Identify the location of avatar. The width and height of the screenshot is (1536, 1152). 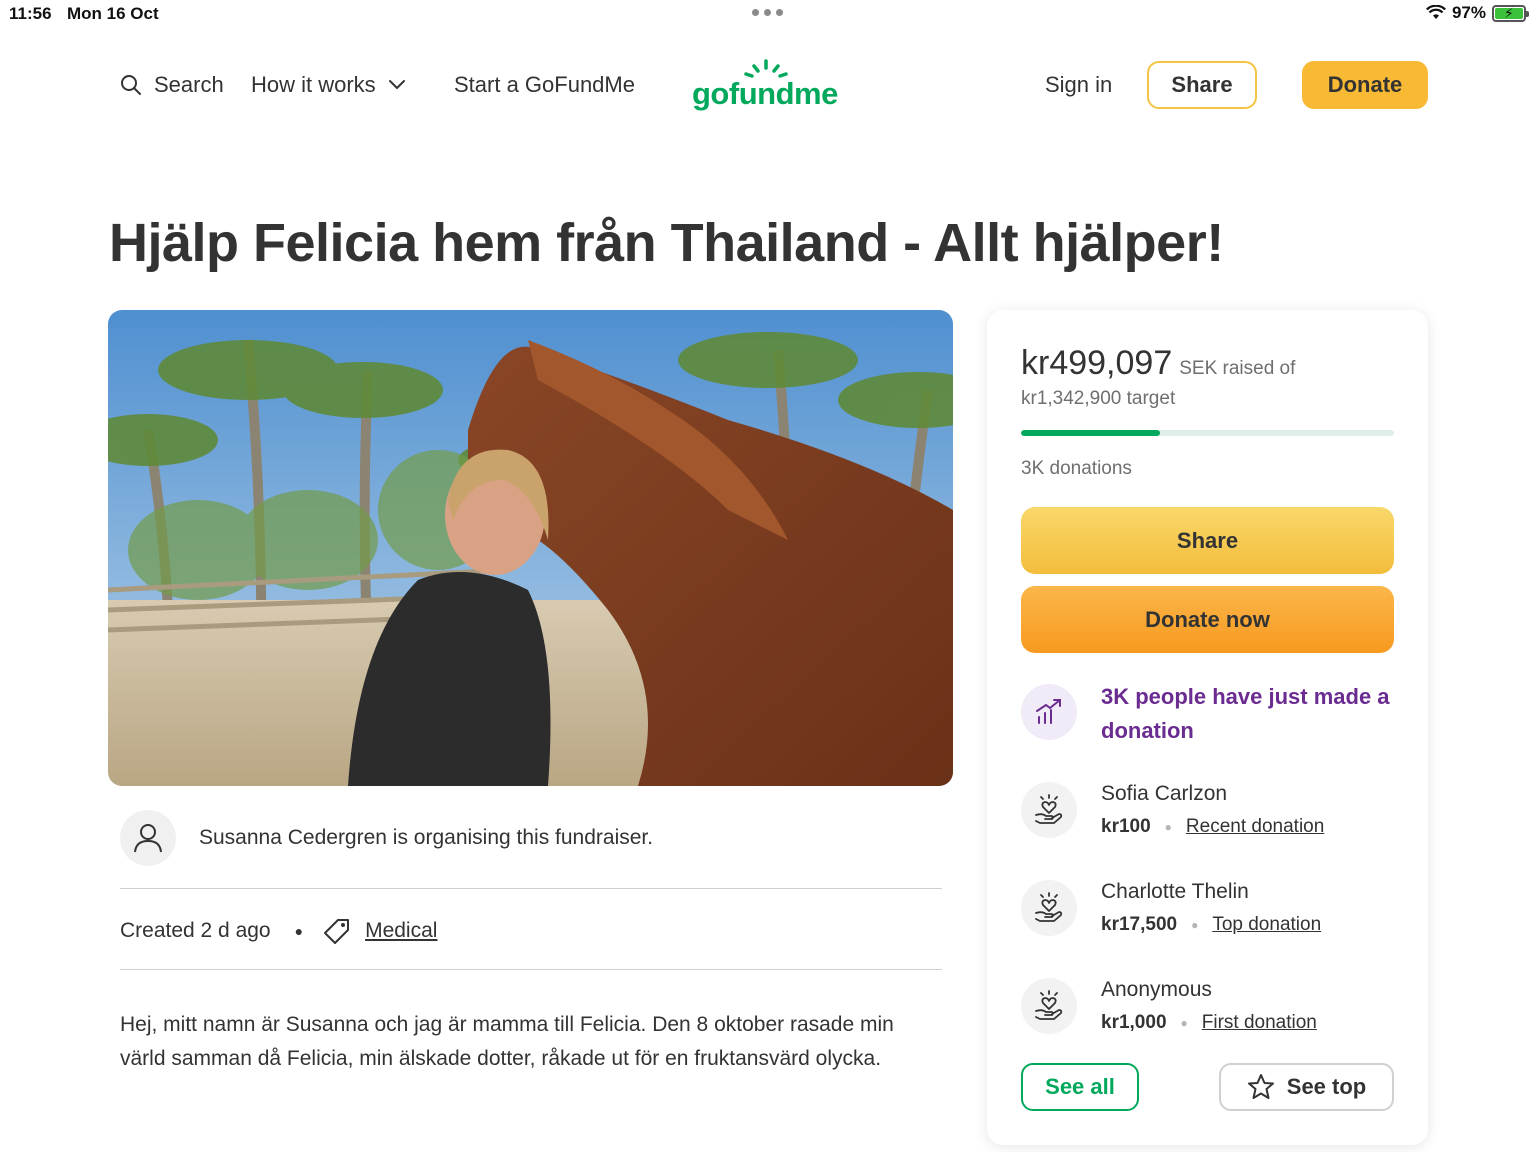
(148, 838).